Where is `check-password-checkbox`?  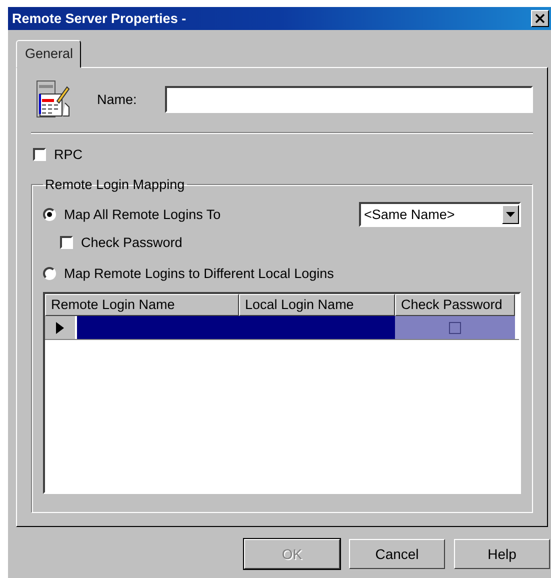 check-password-checkbox is located at coordinates (66, 242).